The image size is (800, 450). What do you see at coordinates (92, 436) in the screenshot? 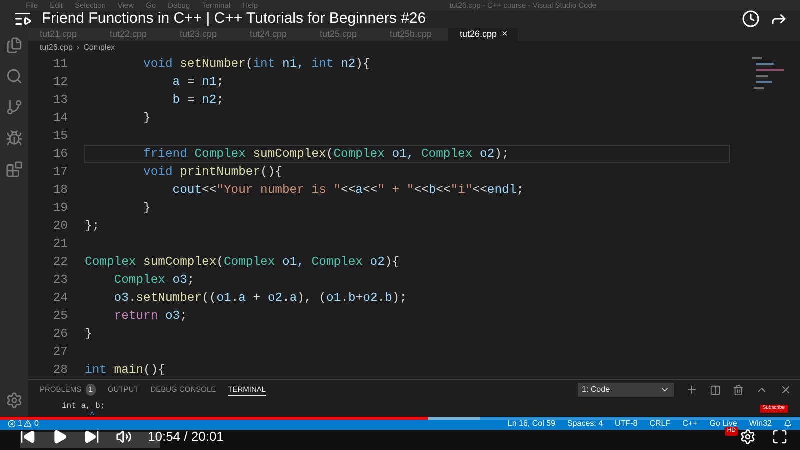
I see `next-icon` at bounding box center [92, 436].